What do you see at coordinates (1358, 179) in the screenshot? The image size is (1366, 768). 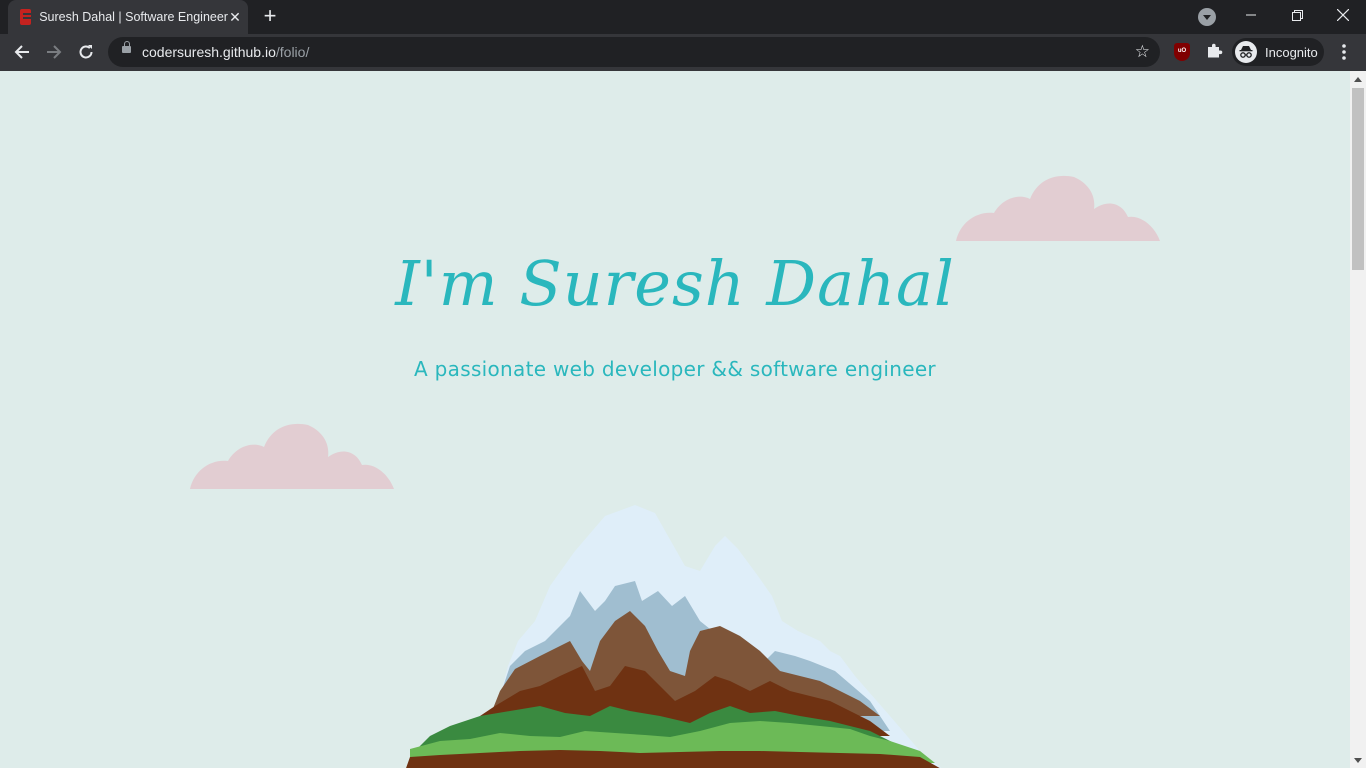 I see `scrollbar-thumb` at bounding box center [1358, 179].